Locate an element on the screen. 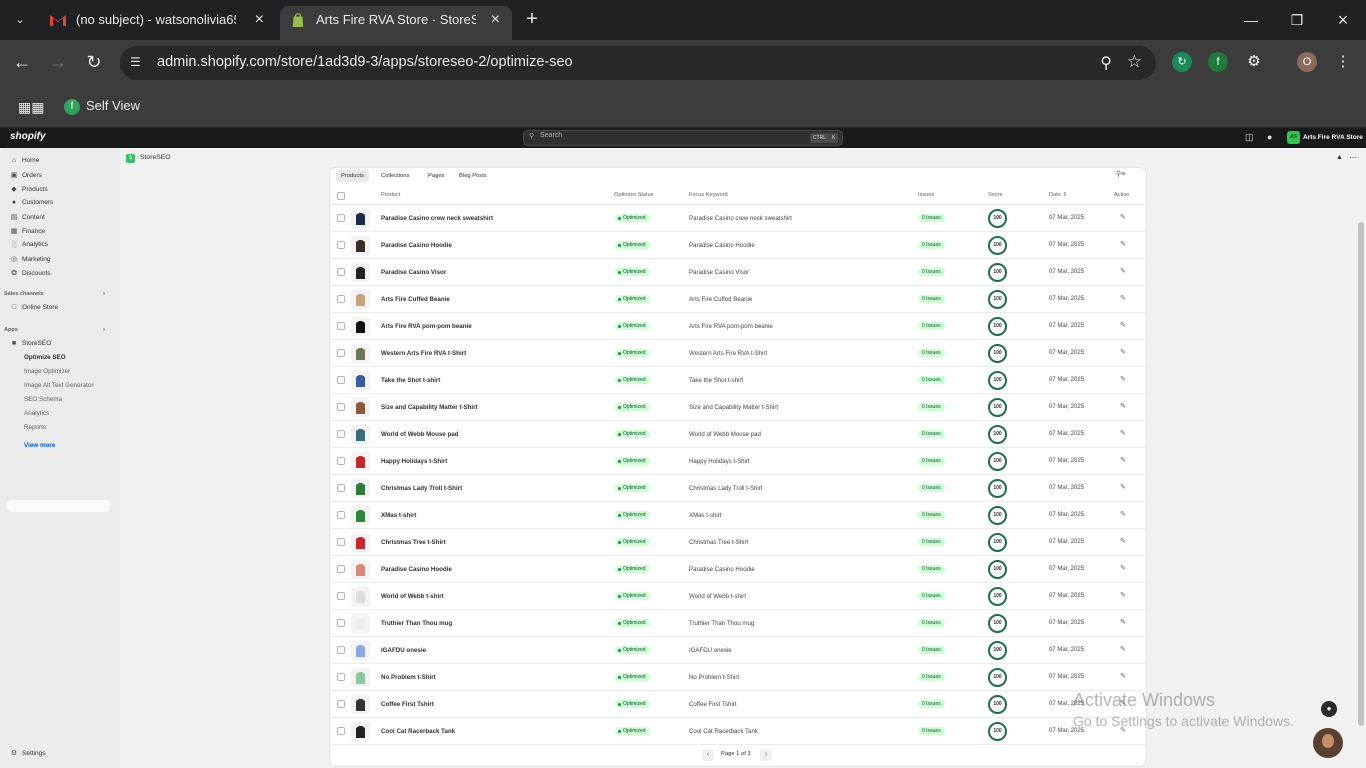  sidebar-item-home: ⌂ Home is located at coordinates (24, 160).